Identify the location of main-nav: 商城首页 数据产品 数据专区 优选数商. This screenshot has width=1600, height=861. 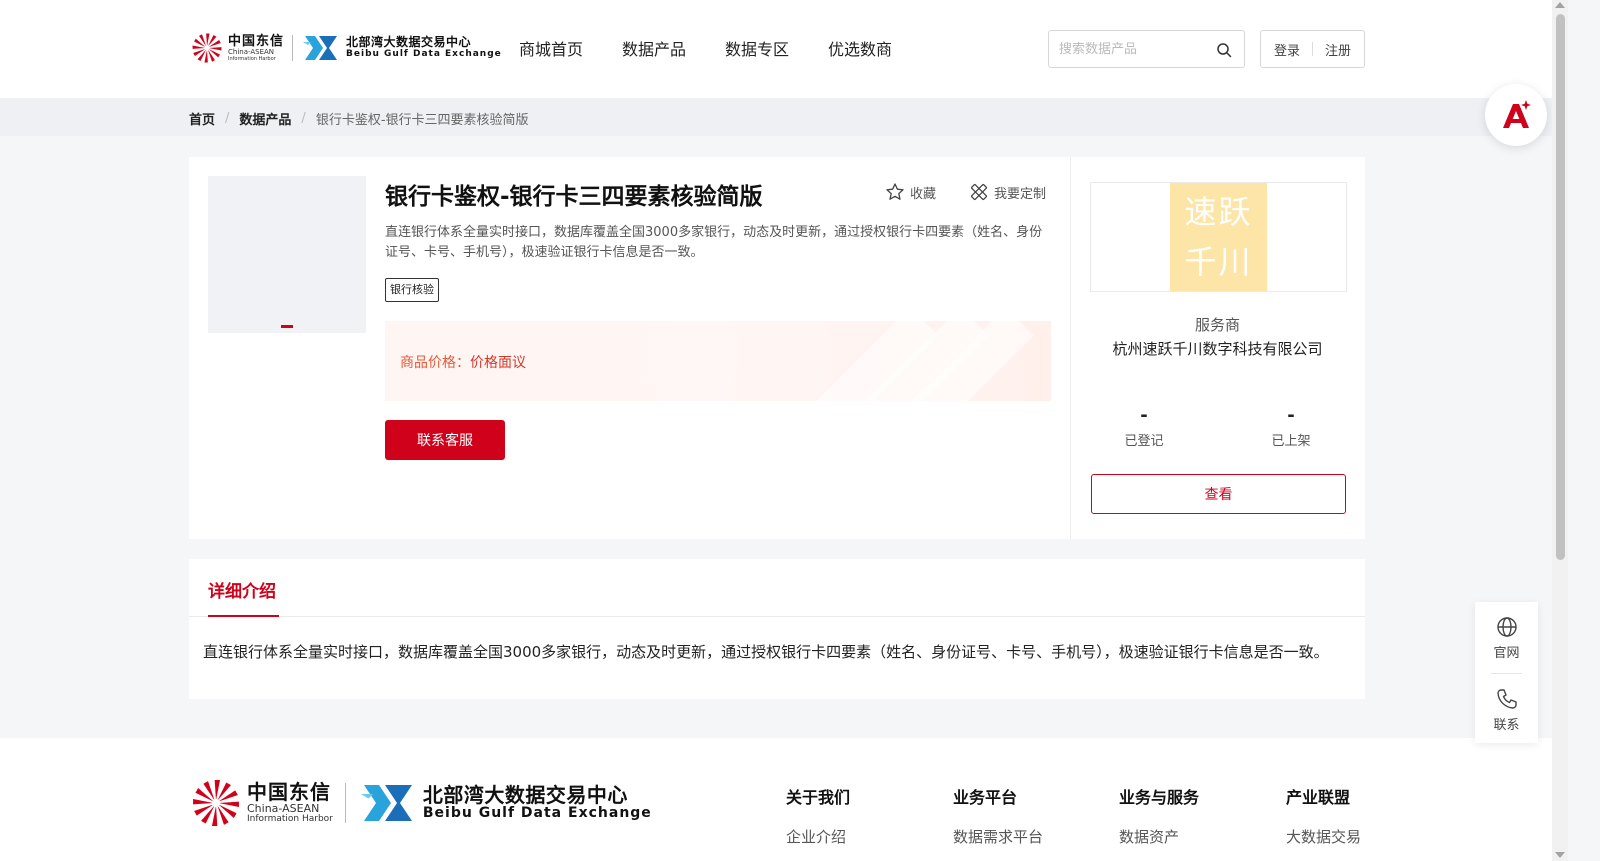
(725, 48).